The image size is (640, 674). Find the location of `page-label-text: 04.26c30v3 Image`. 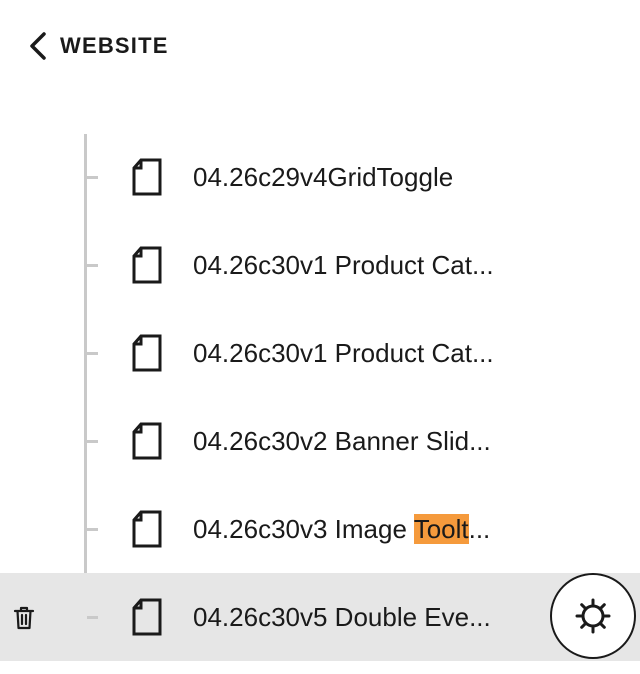

page-label-text: 04.26c30v3 Image is located at coordinates (303, 529).